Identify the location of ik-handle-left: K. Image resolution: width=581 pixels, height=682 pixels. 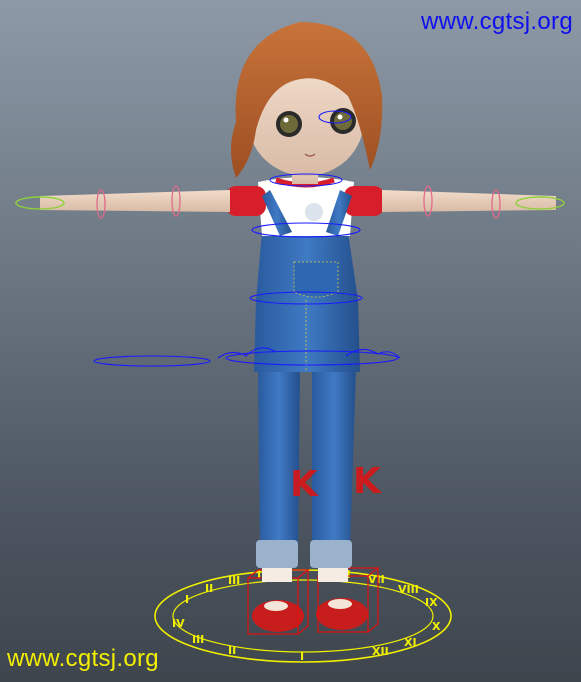
(304, 484).